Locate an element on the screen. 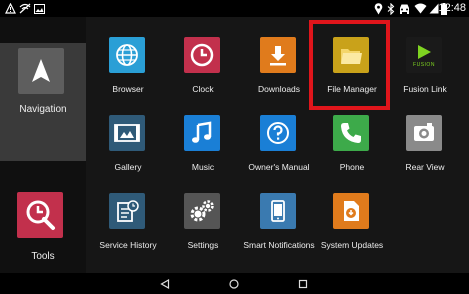 This screenshot has height=294, width=469. home-icon is located at coordinates (234, 284).